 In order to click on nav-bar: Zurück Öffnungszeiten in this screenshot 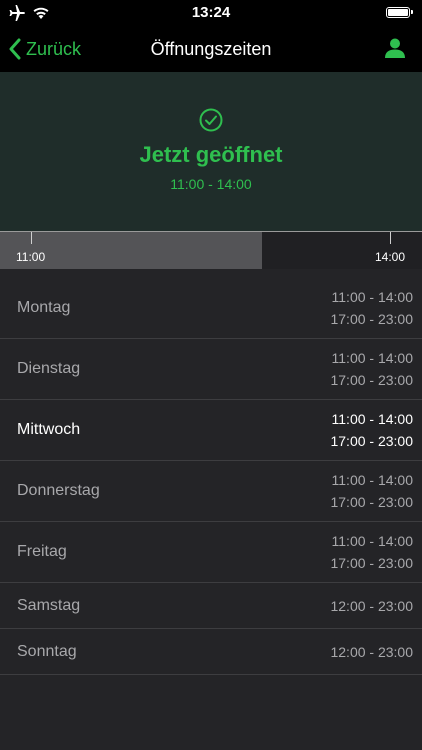, I will do `click(211, 49)`.